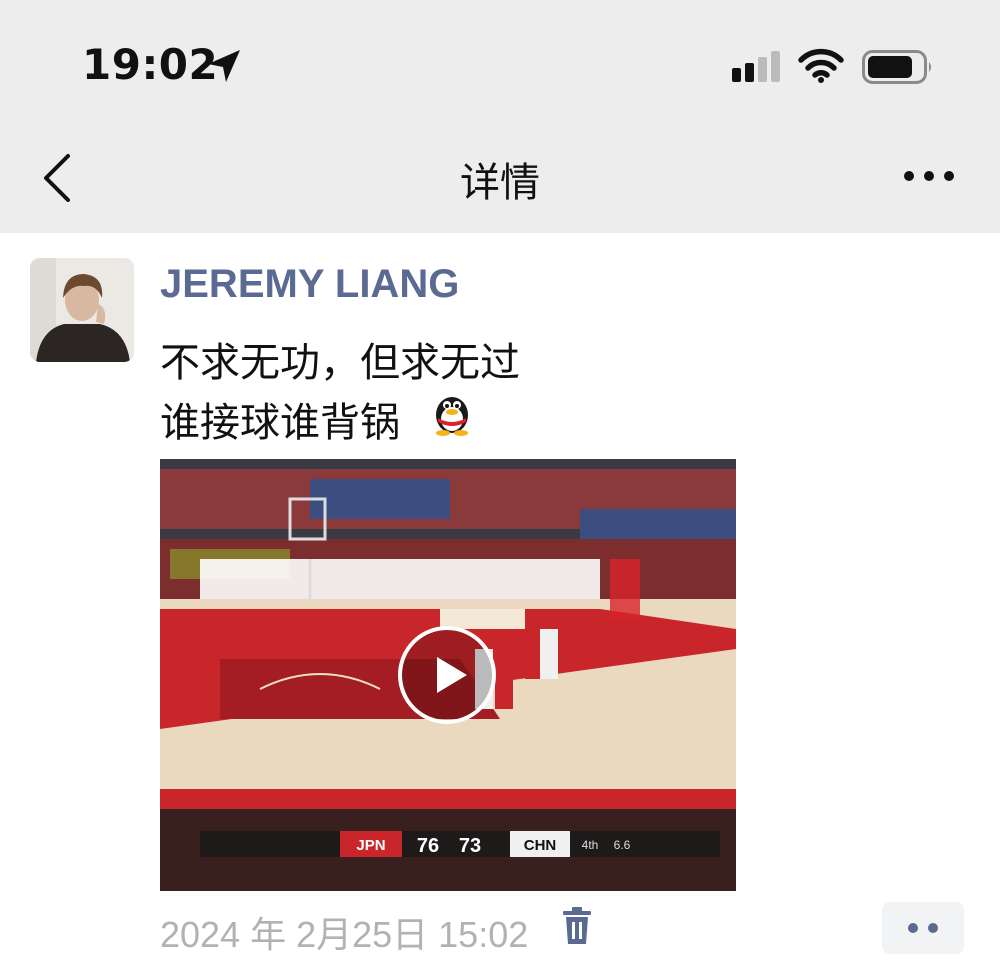 This screenshot has width=1000, height=968. I want to click on status-time: 19:02, so click(150, 64).